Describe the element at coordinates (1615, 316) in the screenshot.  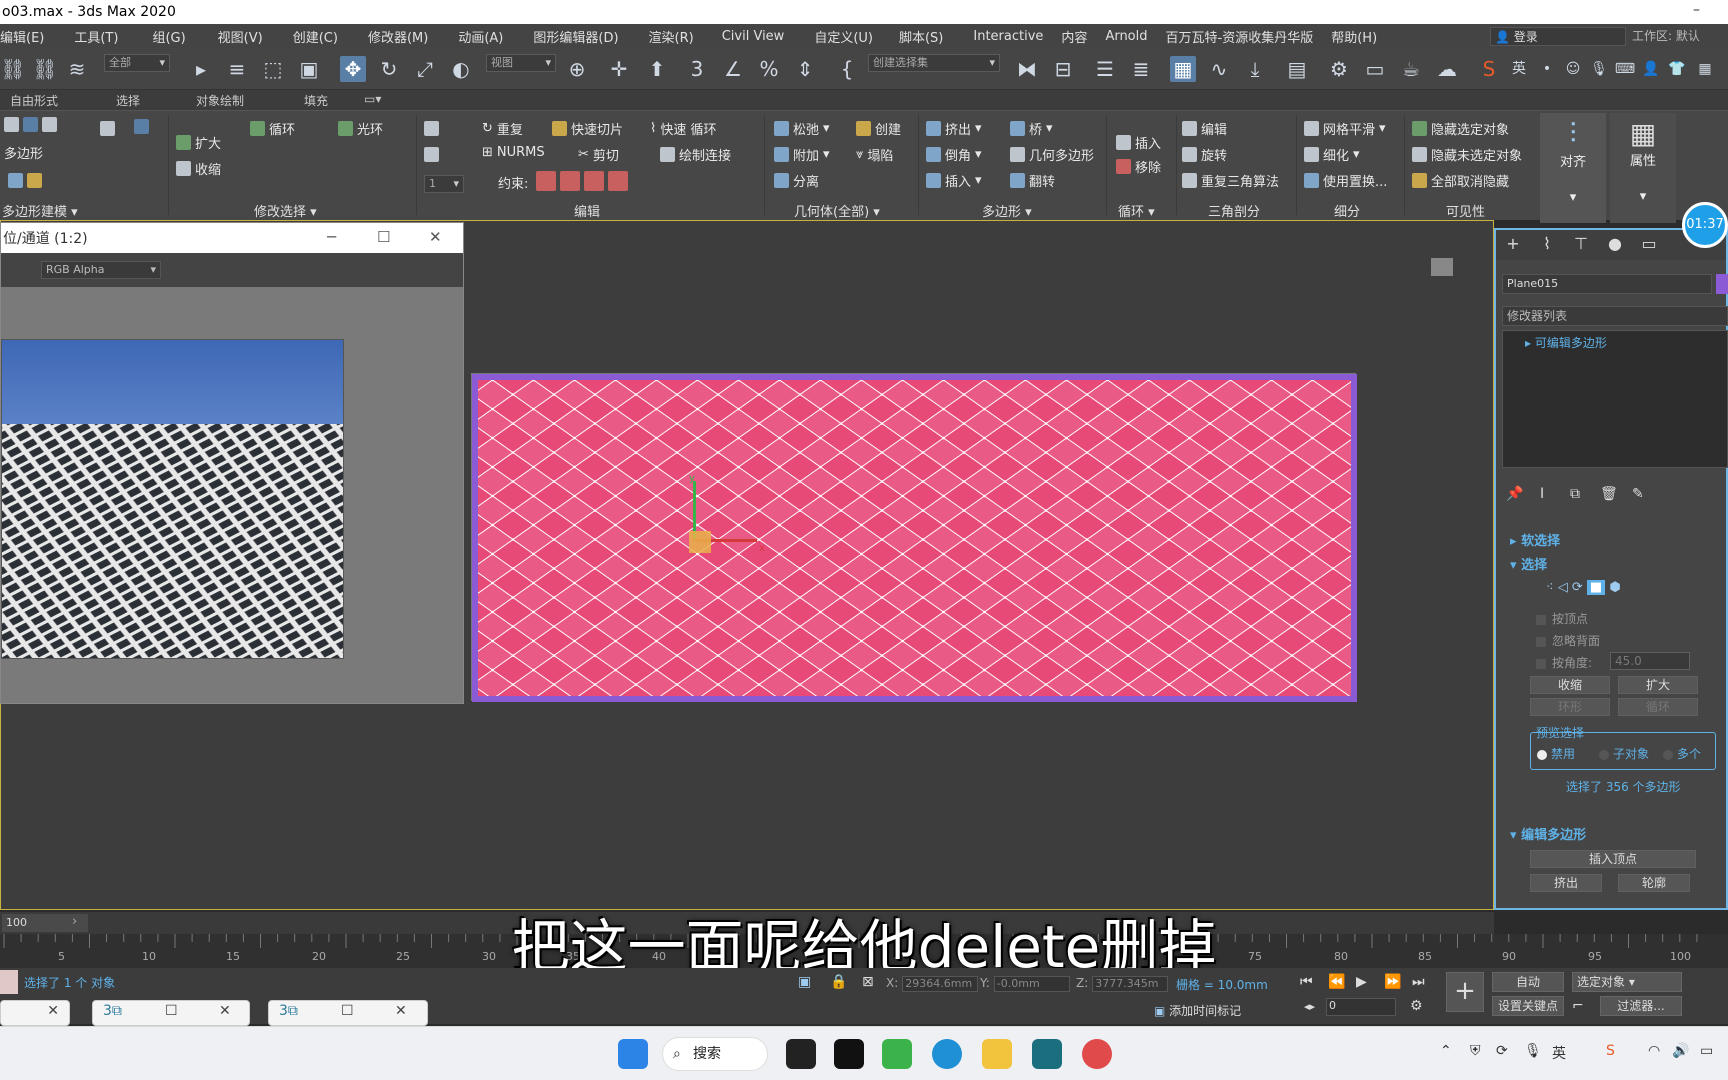
I see `modifier-list-dropdown: 修改器列表` at that location.